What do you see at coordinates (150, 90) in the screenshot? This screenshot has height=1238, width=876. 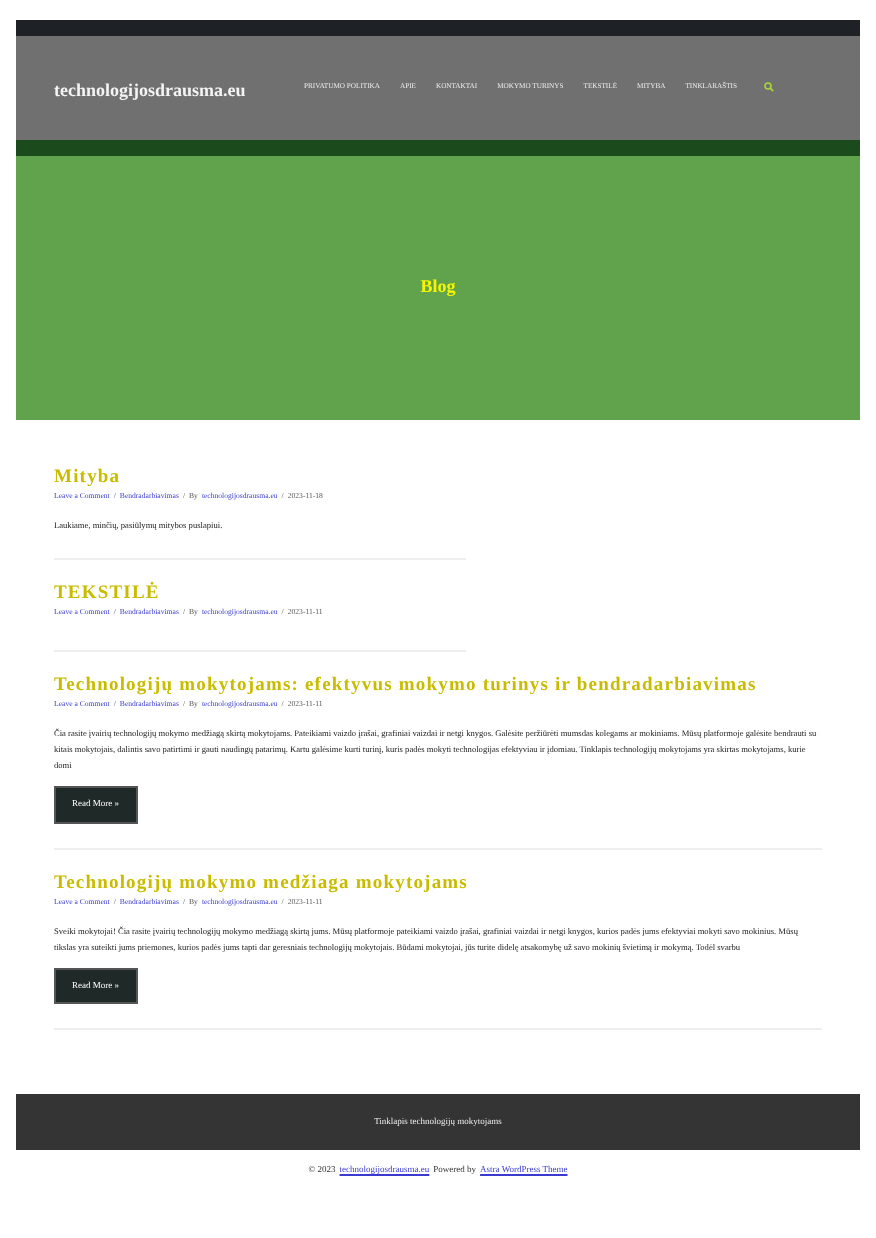 I see `site-title: technologijosdrausma.eu` at bounding box center [150, 90].